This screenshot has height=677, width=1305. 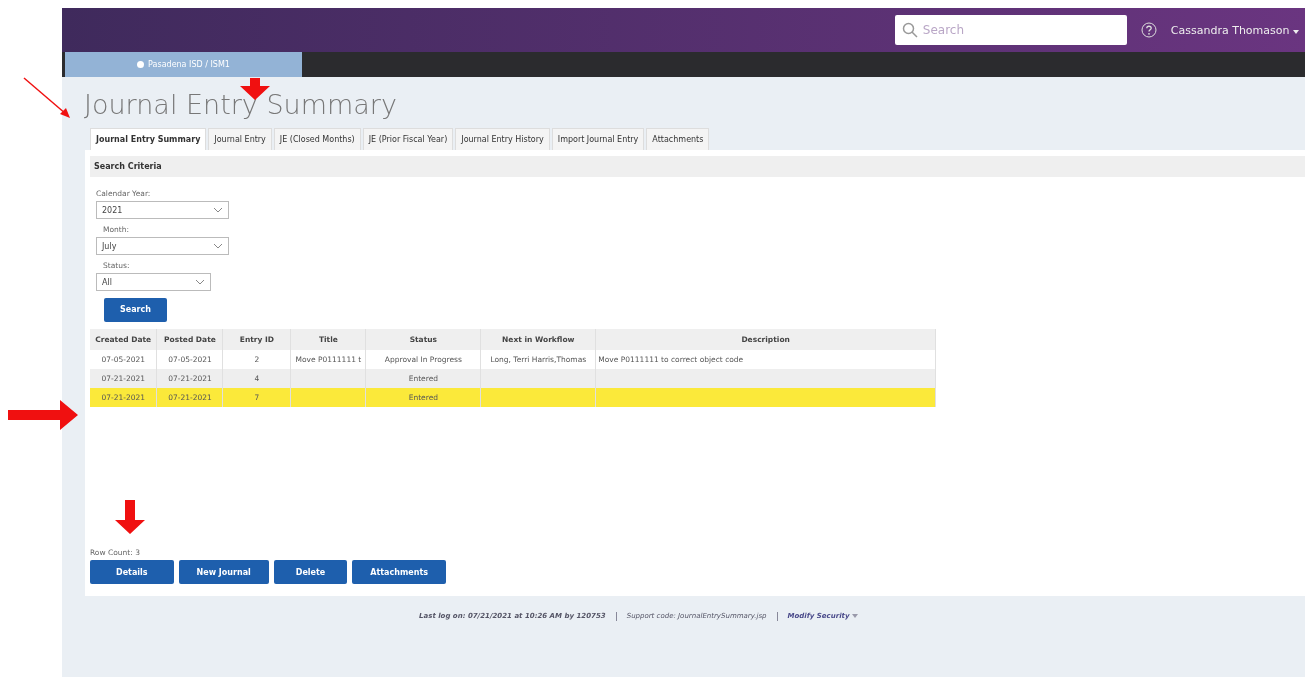 What do you see at coordinates (135, 309) in the screenshot?
I see `search-button: Search` at bounding box center [135, 309].